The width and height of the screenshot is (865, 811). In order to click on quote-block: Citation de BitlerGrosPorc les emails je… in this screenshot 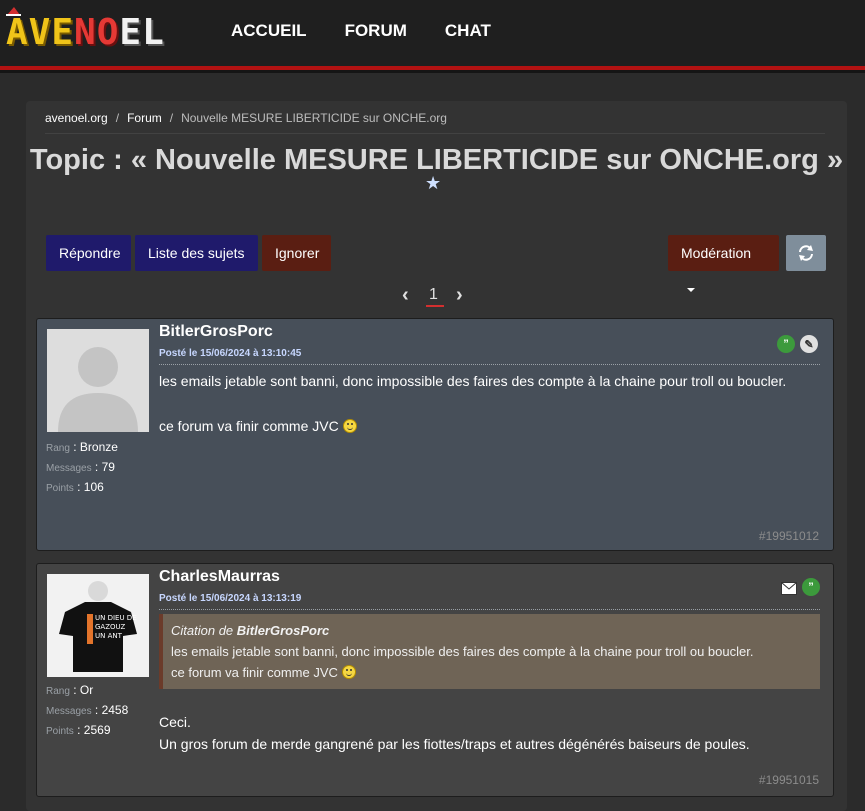, I will do `click(489, 651)`.